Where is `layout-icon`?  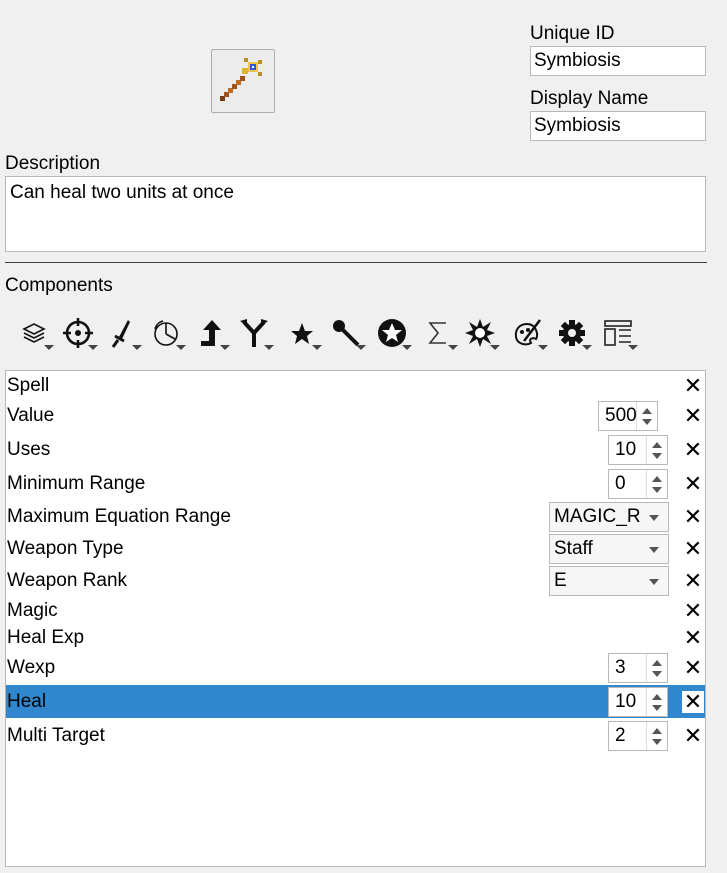 layout-icon is located at coordinates (620, 334).